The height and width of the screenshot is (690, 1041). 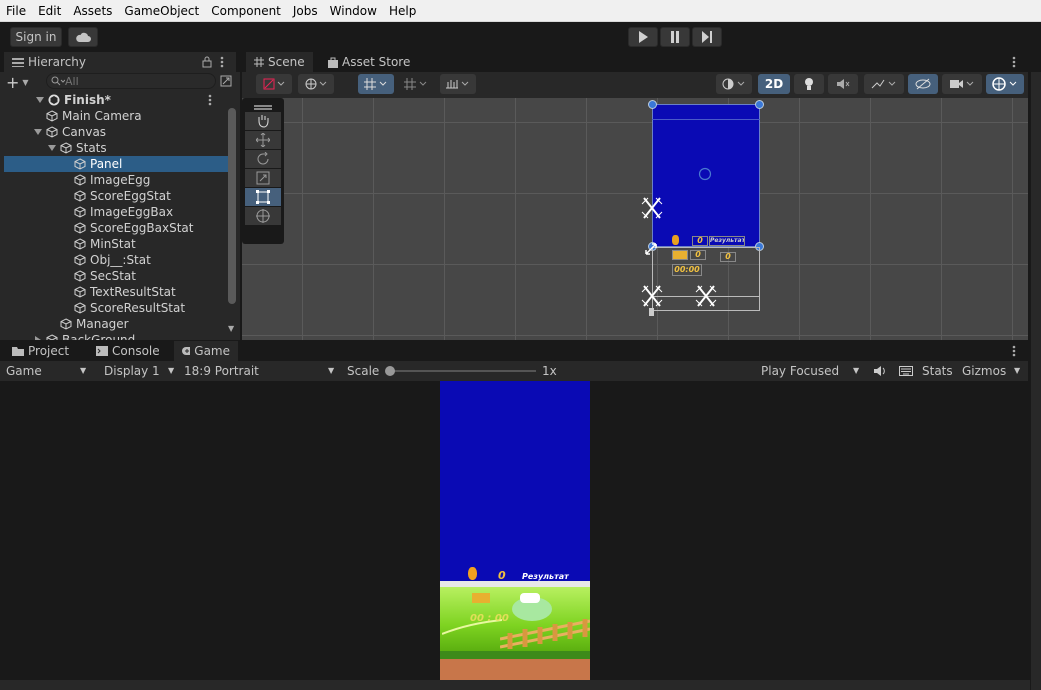 What do you see at coordinates (128, 351) in the screenshot?
I see `tab-console: Console` at bounding box center [128, 351].